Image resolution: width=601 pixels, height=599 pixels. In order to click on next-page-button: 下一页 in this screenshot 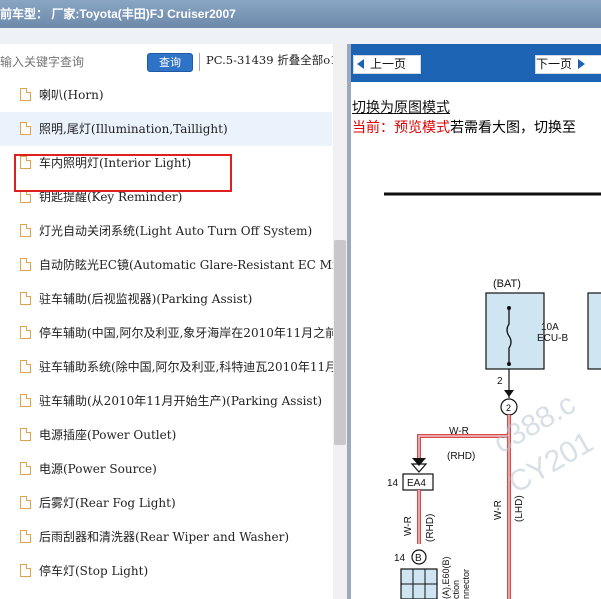, I will do `click(568, 64)`.